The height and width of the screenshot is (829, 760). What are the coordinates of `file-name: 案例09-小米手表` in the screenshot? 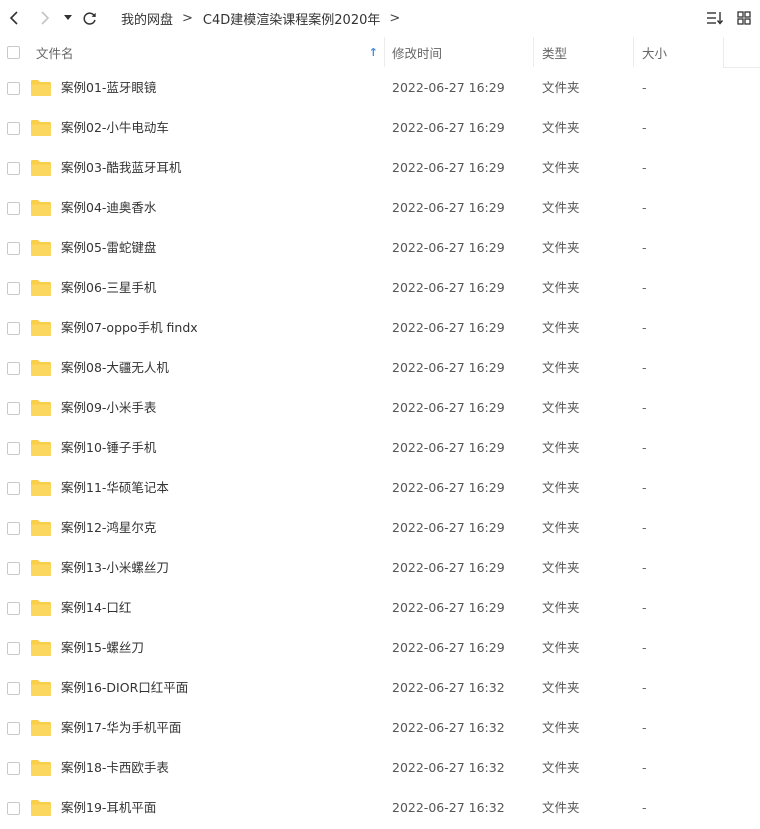 It's located at (108, 408).